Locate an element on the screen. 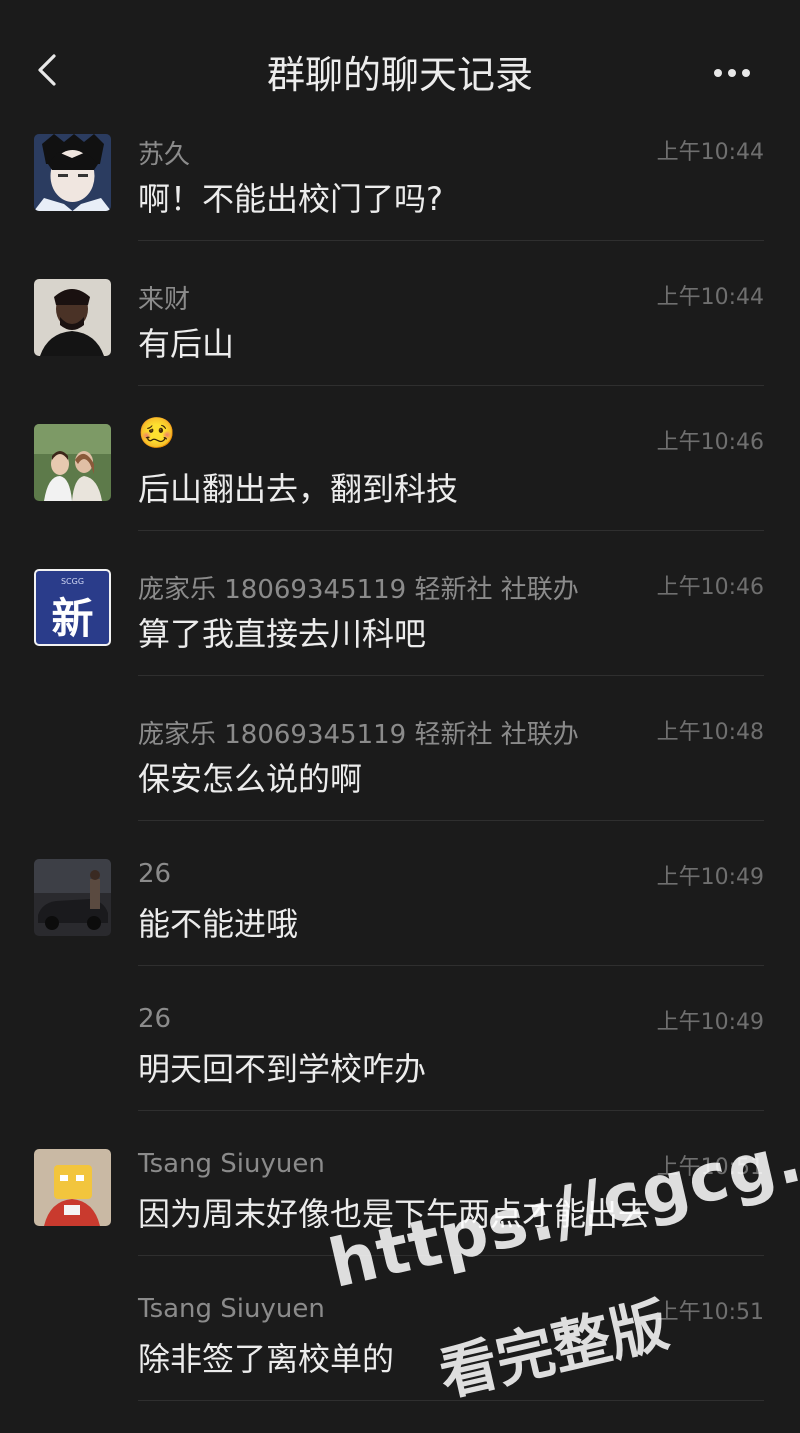  page-title: 群聊的聊天记录 is located at coordinates (399, 75).